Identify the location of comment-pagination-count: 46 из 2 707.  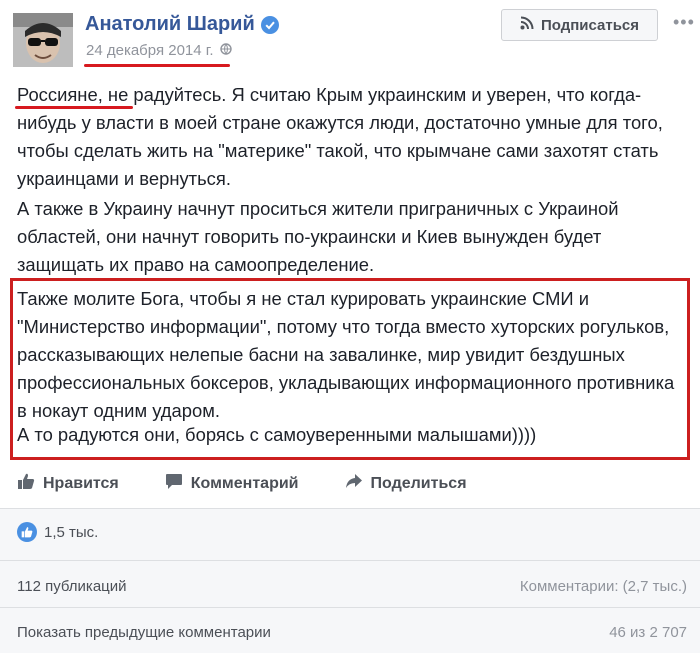
(648, 632).